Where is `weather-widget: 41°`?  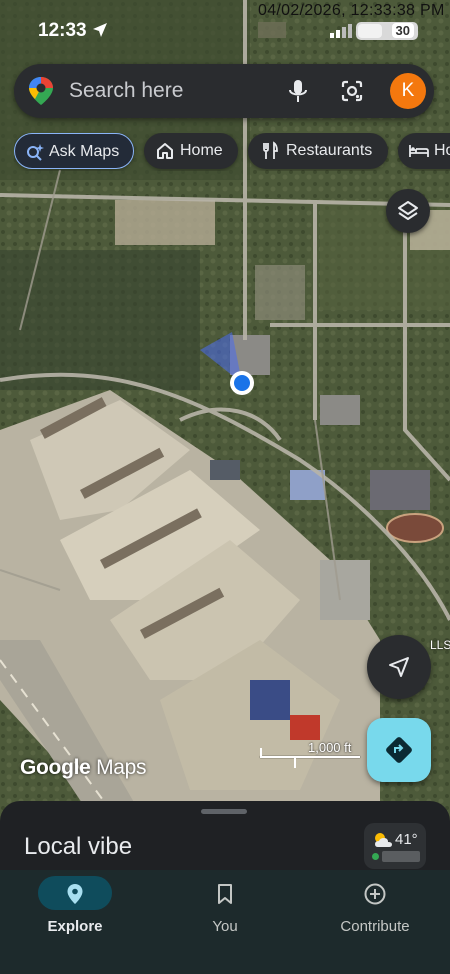 weather-widget: 41° is located at coordinates (395, 846).